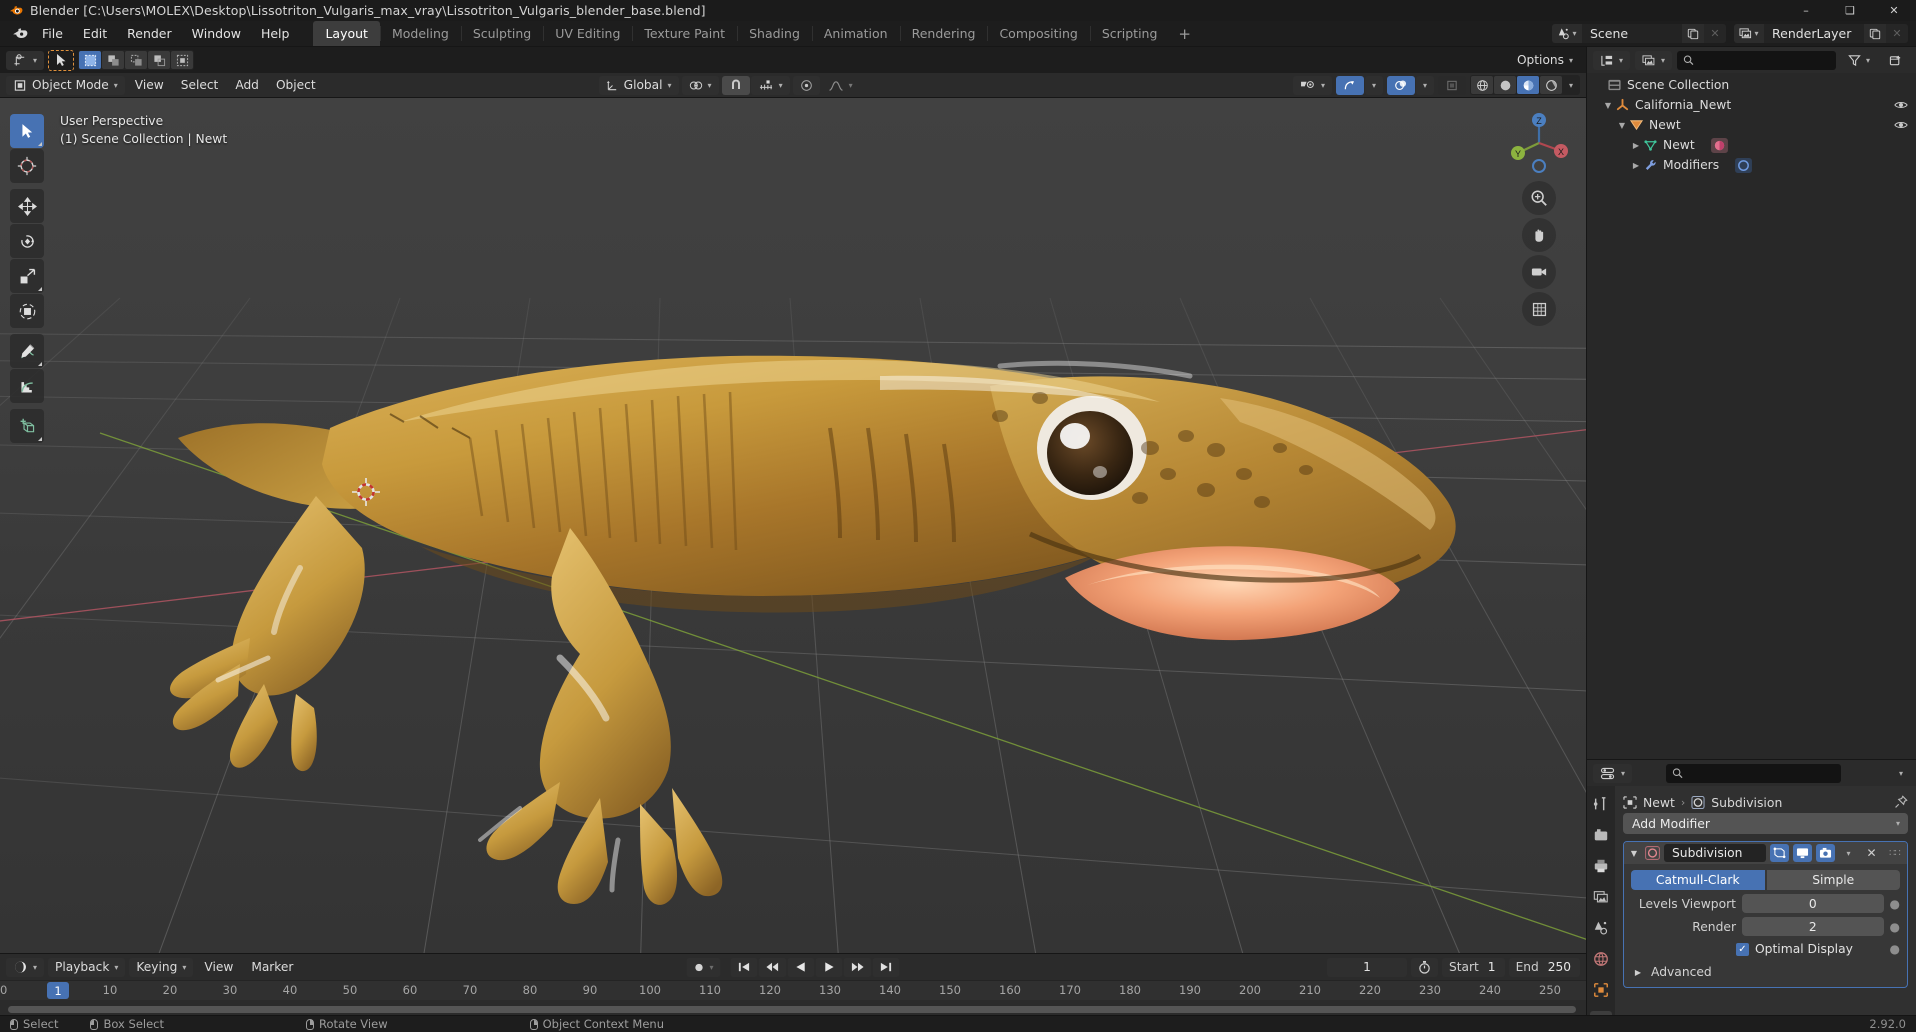 This screenshot has width=1916, height=1032. I want to click on menu-file: File, so click(52, 34).